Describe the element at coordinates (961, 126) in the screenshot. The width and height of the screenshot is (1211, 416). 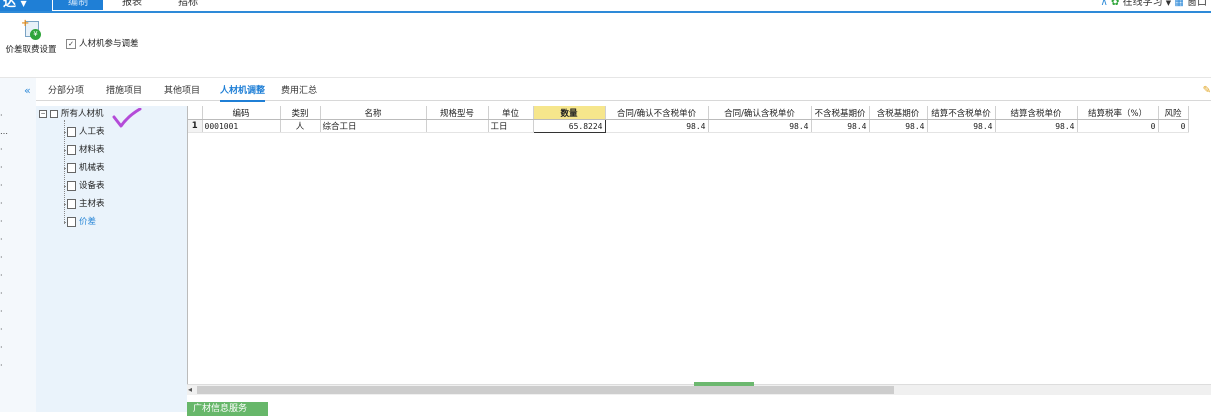
I see `cell-settle-excl-tax: 98.4` at that location.